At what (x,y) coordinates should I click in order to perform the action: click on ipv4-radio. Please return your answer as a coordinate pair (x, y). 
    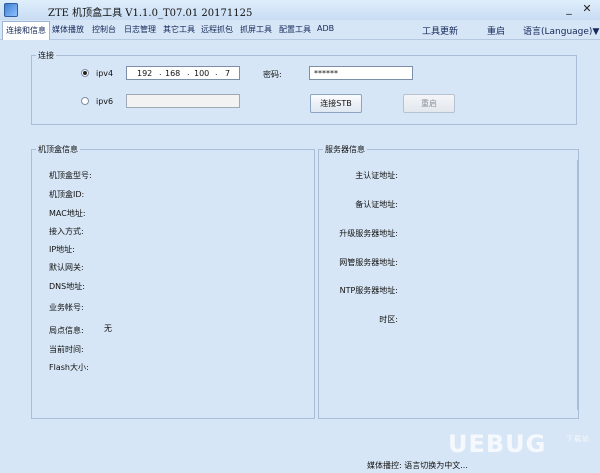
    Looking at the image, I should click on (85, 73).